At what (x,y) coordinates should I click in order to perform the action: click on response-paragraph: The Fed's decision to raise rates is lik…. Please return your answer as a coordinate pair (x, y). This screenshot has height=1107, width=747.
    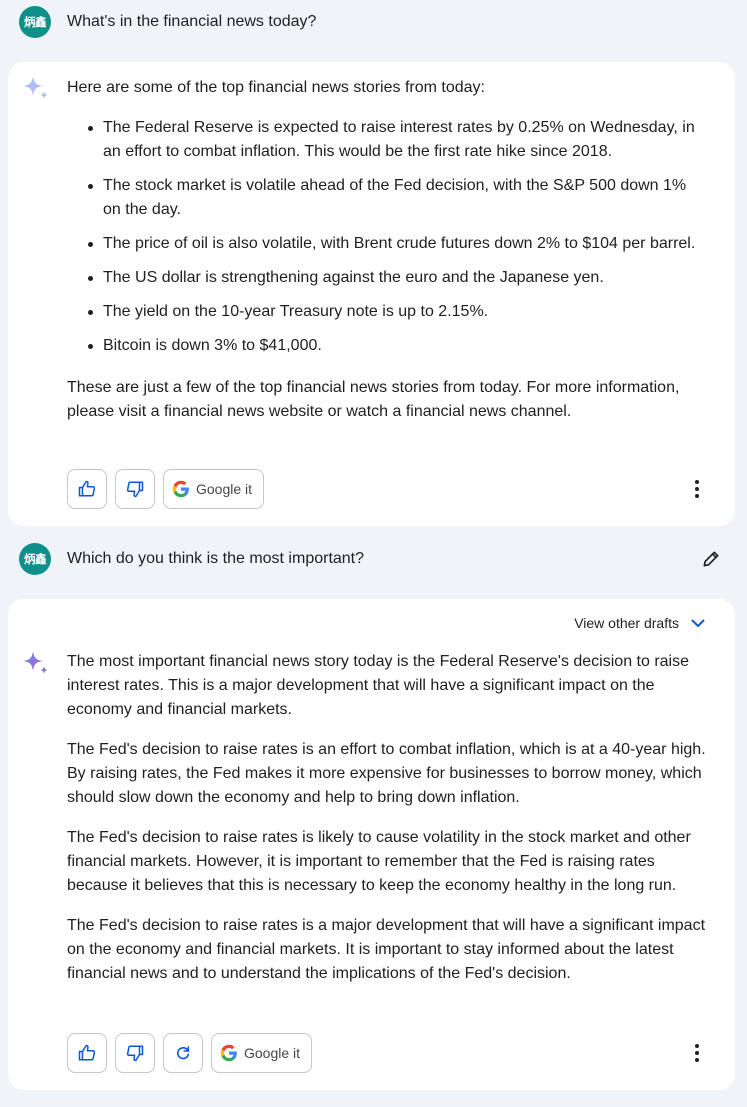
    Looking at the image, I should click on (379, 861).